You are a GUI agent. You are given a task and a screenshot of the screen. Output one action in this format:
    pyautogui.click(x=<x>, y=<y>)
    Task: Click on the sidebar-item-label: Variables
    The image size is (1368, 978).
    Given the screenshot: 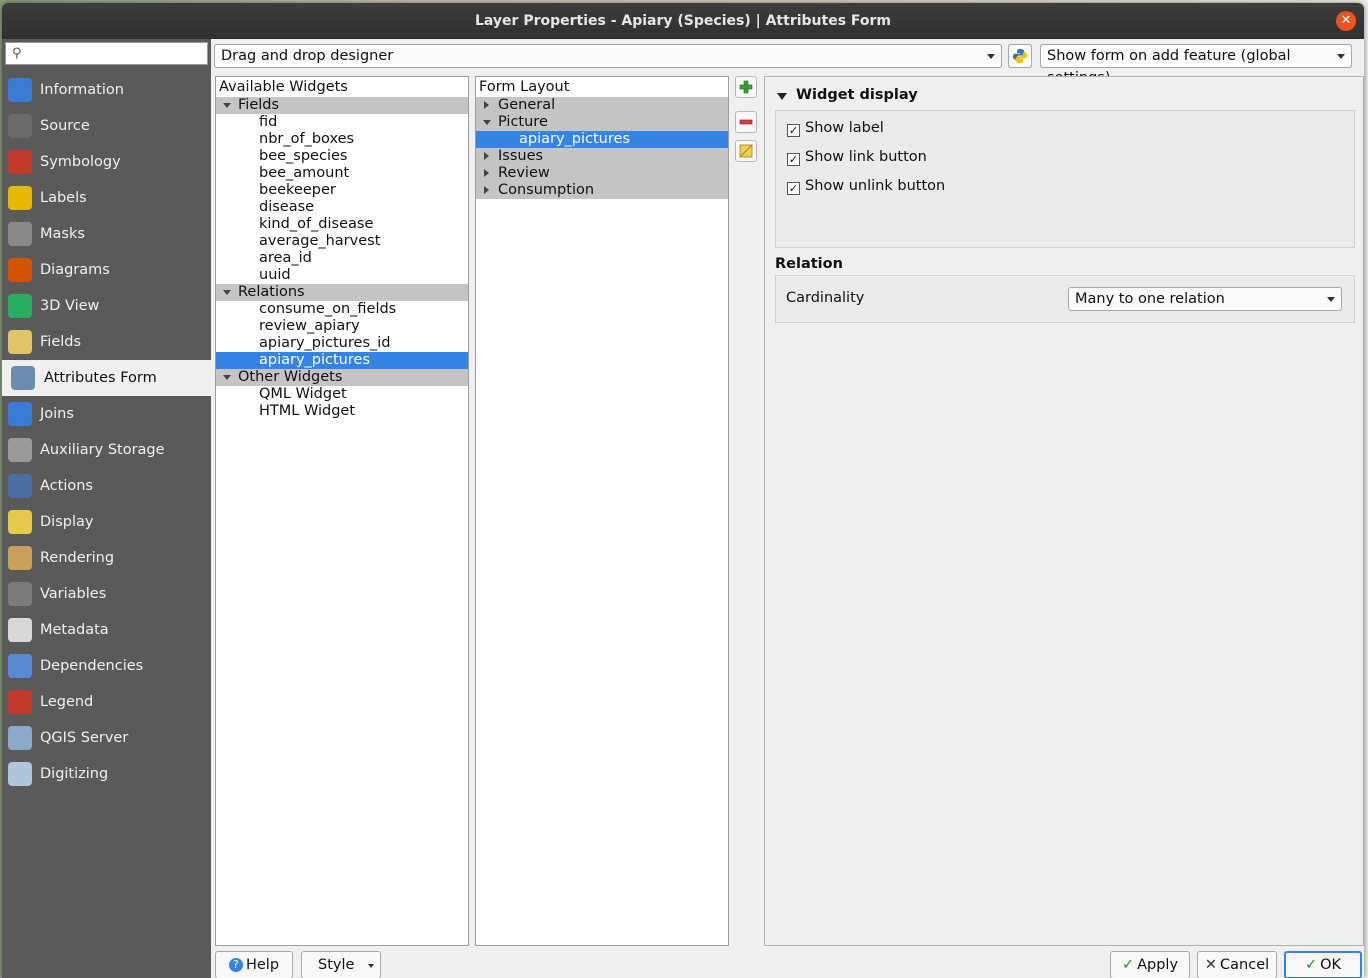 What is the action you would take?
    pyautogui.click(x=73, y=594)
    